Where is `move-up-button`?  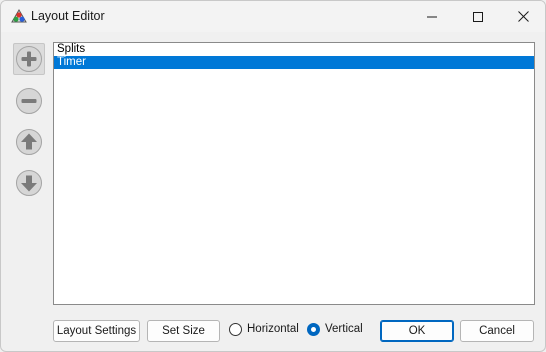
move-up-button is located at coordinates (29, 142).